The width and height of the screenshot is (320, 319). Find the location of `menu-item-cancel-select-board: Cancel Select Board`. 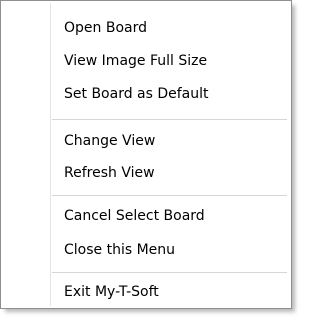

menu-item-cancel-select-board: Cancel Select Board is located at coordinates (146, 216).